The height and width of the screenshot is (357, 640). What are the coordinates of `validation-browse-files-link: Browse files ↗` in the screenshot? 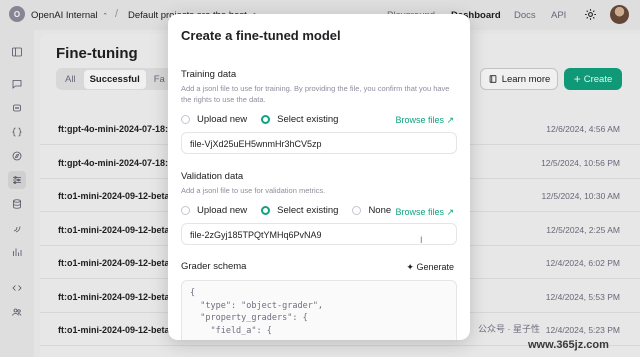 It's located at (424, 212).